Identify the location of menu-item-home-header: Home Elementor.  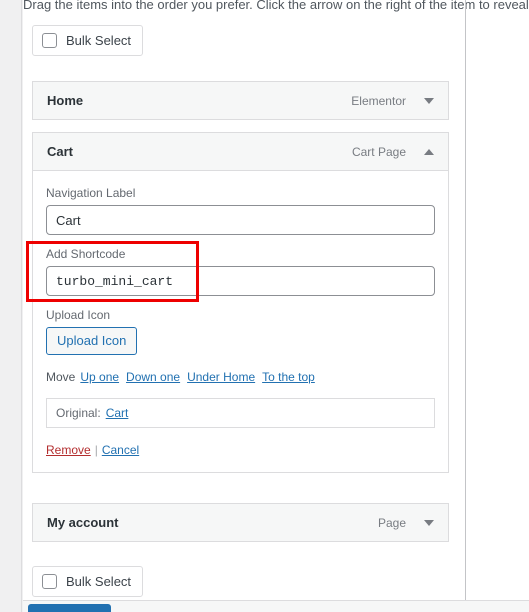
(240, 100).